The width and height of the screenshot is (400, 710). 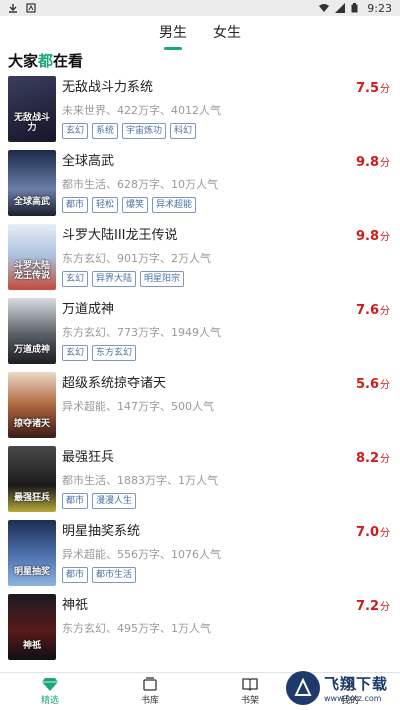 What do you see at coordinates (149, 701) in the screenshot?
I see `nav-library-label: 书库` at bounding box center [149, 701].